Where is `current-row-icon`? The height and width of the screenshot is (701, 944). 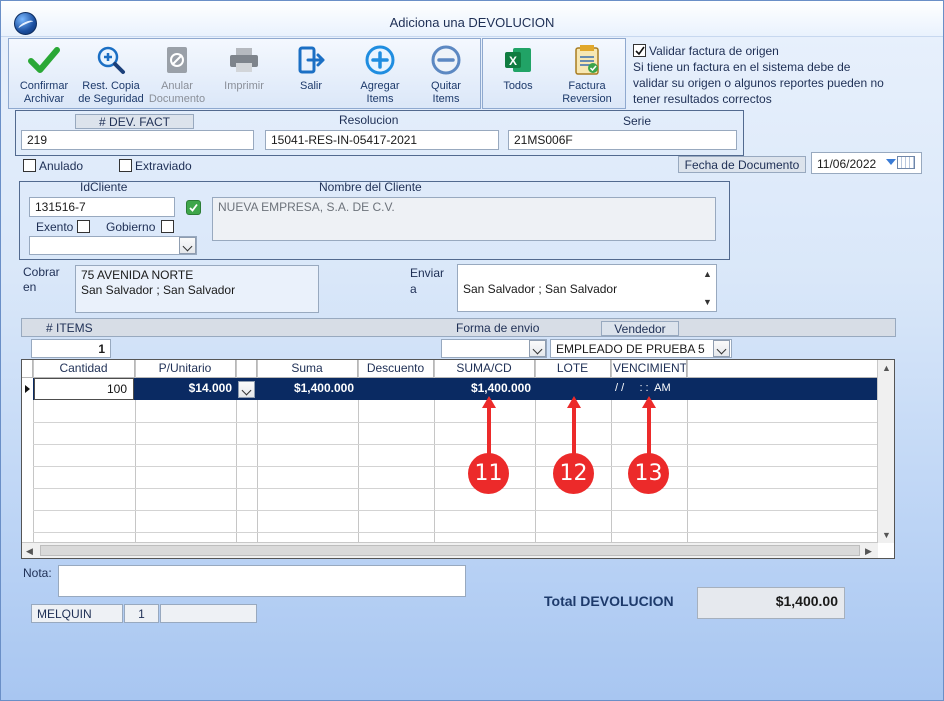
current-row-icon is located at coordinates (27, 389).